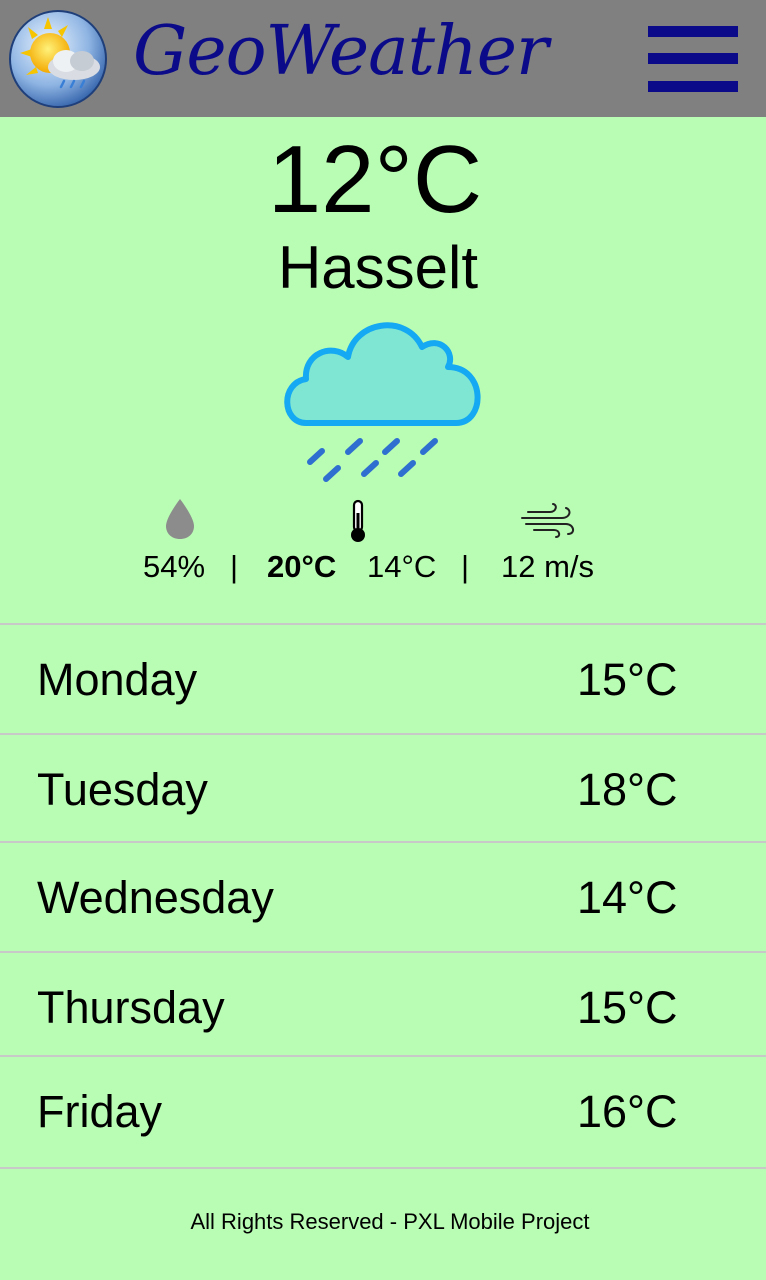  Describe the element at coordinates (302, 566) in the screenshot. I see `max-temperature: 20°C` at that location.